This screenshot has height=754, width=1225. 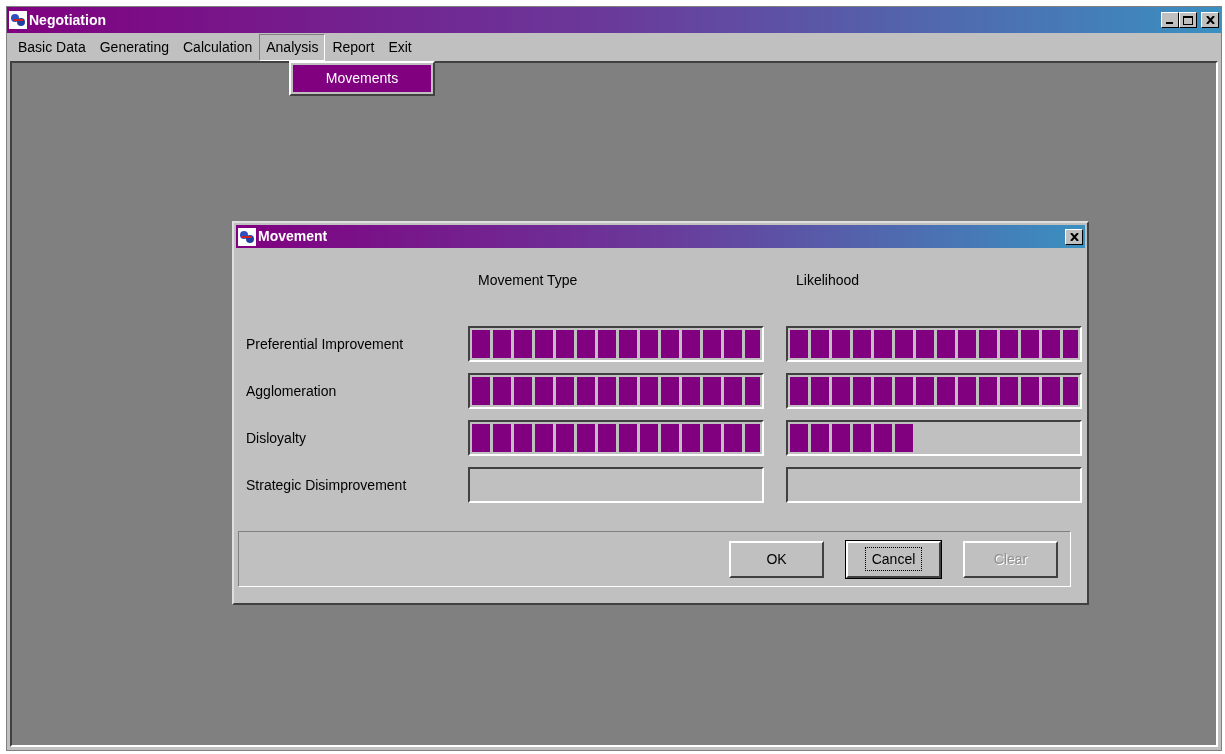 I want to click on column-header: Movement Type, so click(x=528, y=281).